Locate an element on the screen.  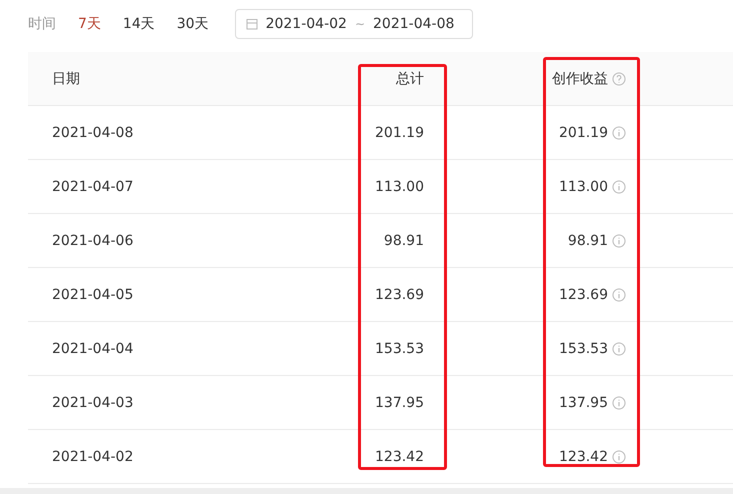
total-cell-text: 123.69 is located at coordinates (399, 294).